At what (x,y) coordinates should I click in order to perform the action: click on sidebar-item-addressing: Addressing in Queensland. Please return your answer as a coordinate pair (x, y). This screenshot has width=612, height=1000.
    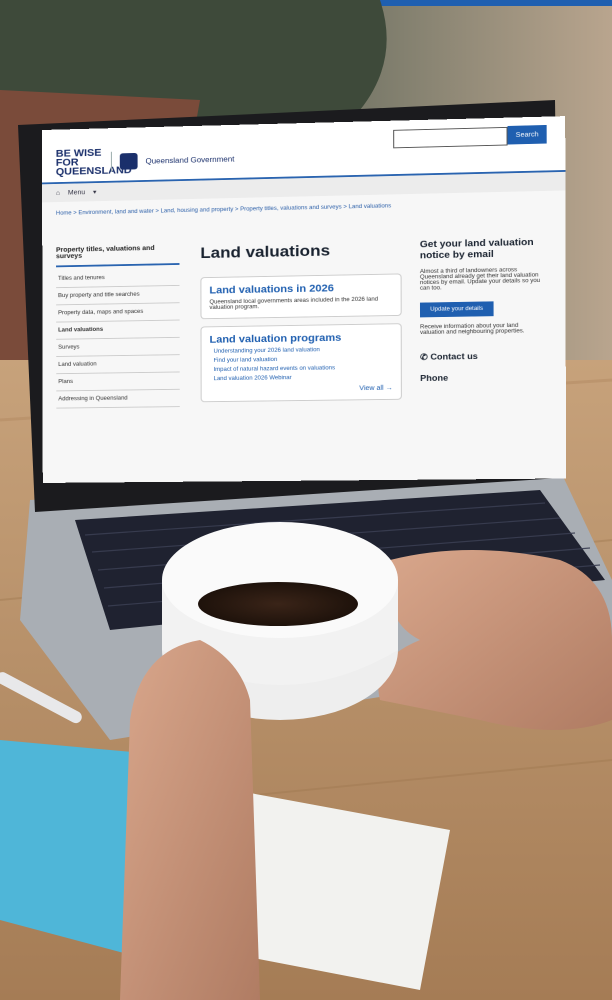
    Looking at the image, I should click on (118, 399).